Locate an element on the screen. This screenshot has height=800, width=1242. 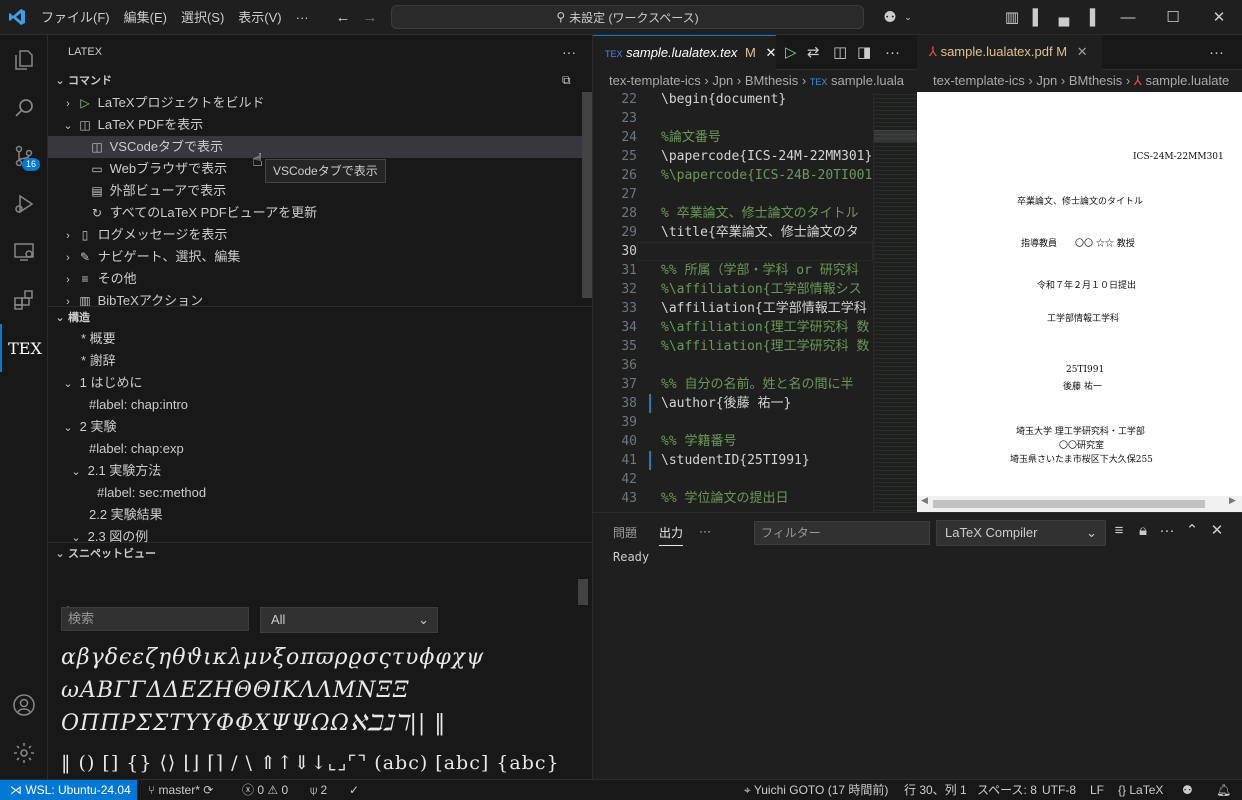
minimap-slider is located at coordinates (896, 136).